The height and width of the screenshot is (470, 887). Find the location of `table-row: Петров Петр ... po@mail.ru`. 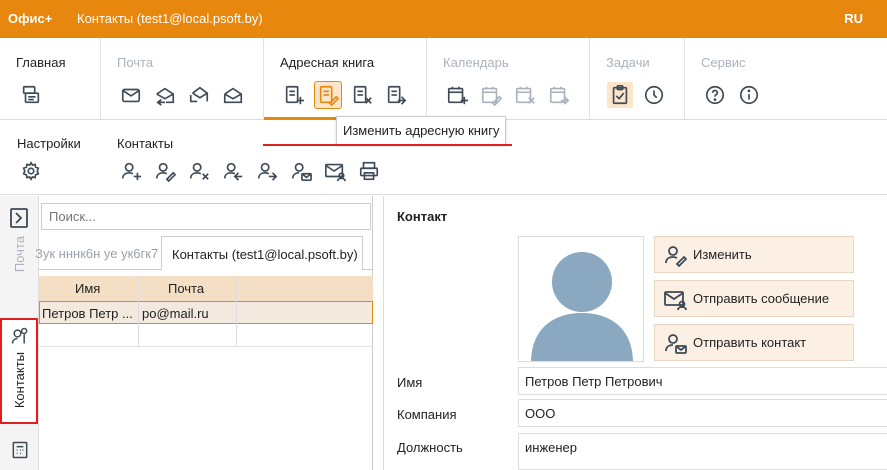

table-row: Петров Петр ... po@mail.ru is located at coordinates (206, 312).